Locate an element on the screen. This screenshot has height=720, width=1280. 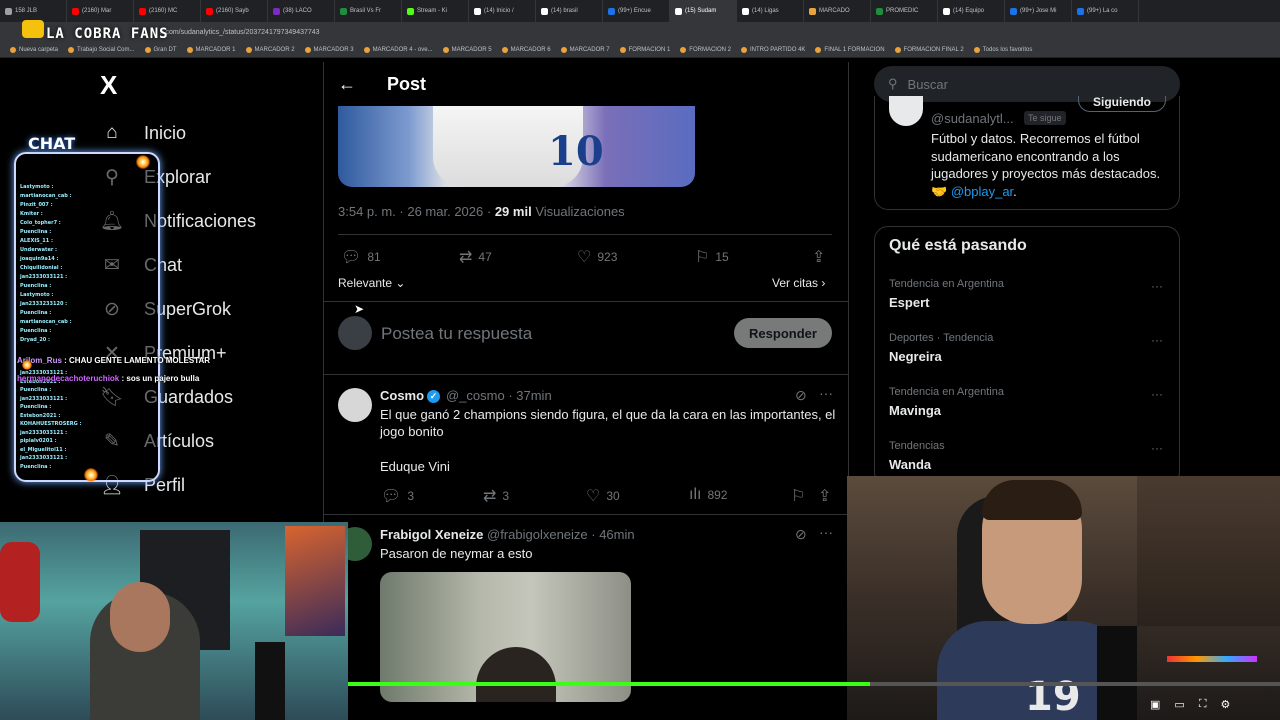
bookmark-item: MARCADOR 1 is located at coordinates (211, 49).